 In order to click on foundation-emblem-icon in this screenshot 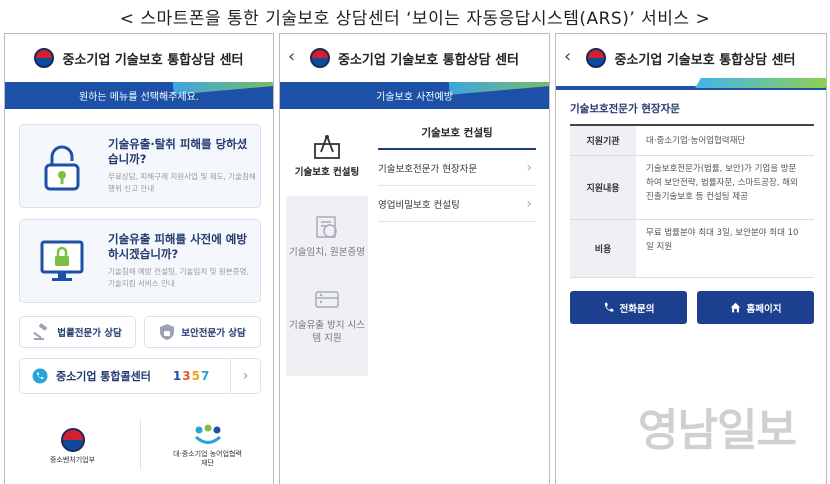, I will do `click(207, 434)`.